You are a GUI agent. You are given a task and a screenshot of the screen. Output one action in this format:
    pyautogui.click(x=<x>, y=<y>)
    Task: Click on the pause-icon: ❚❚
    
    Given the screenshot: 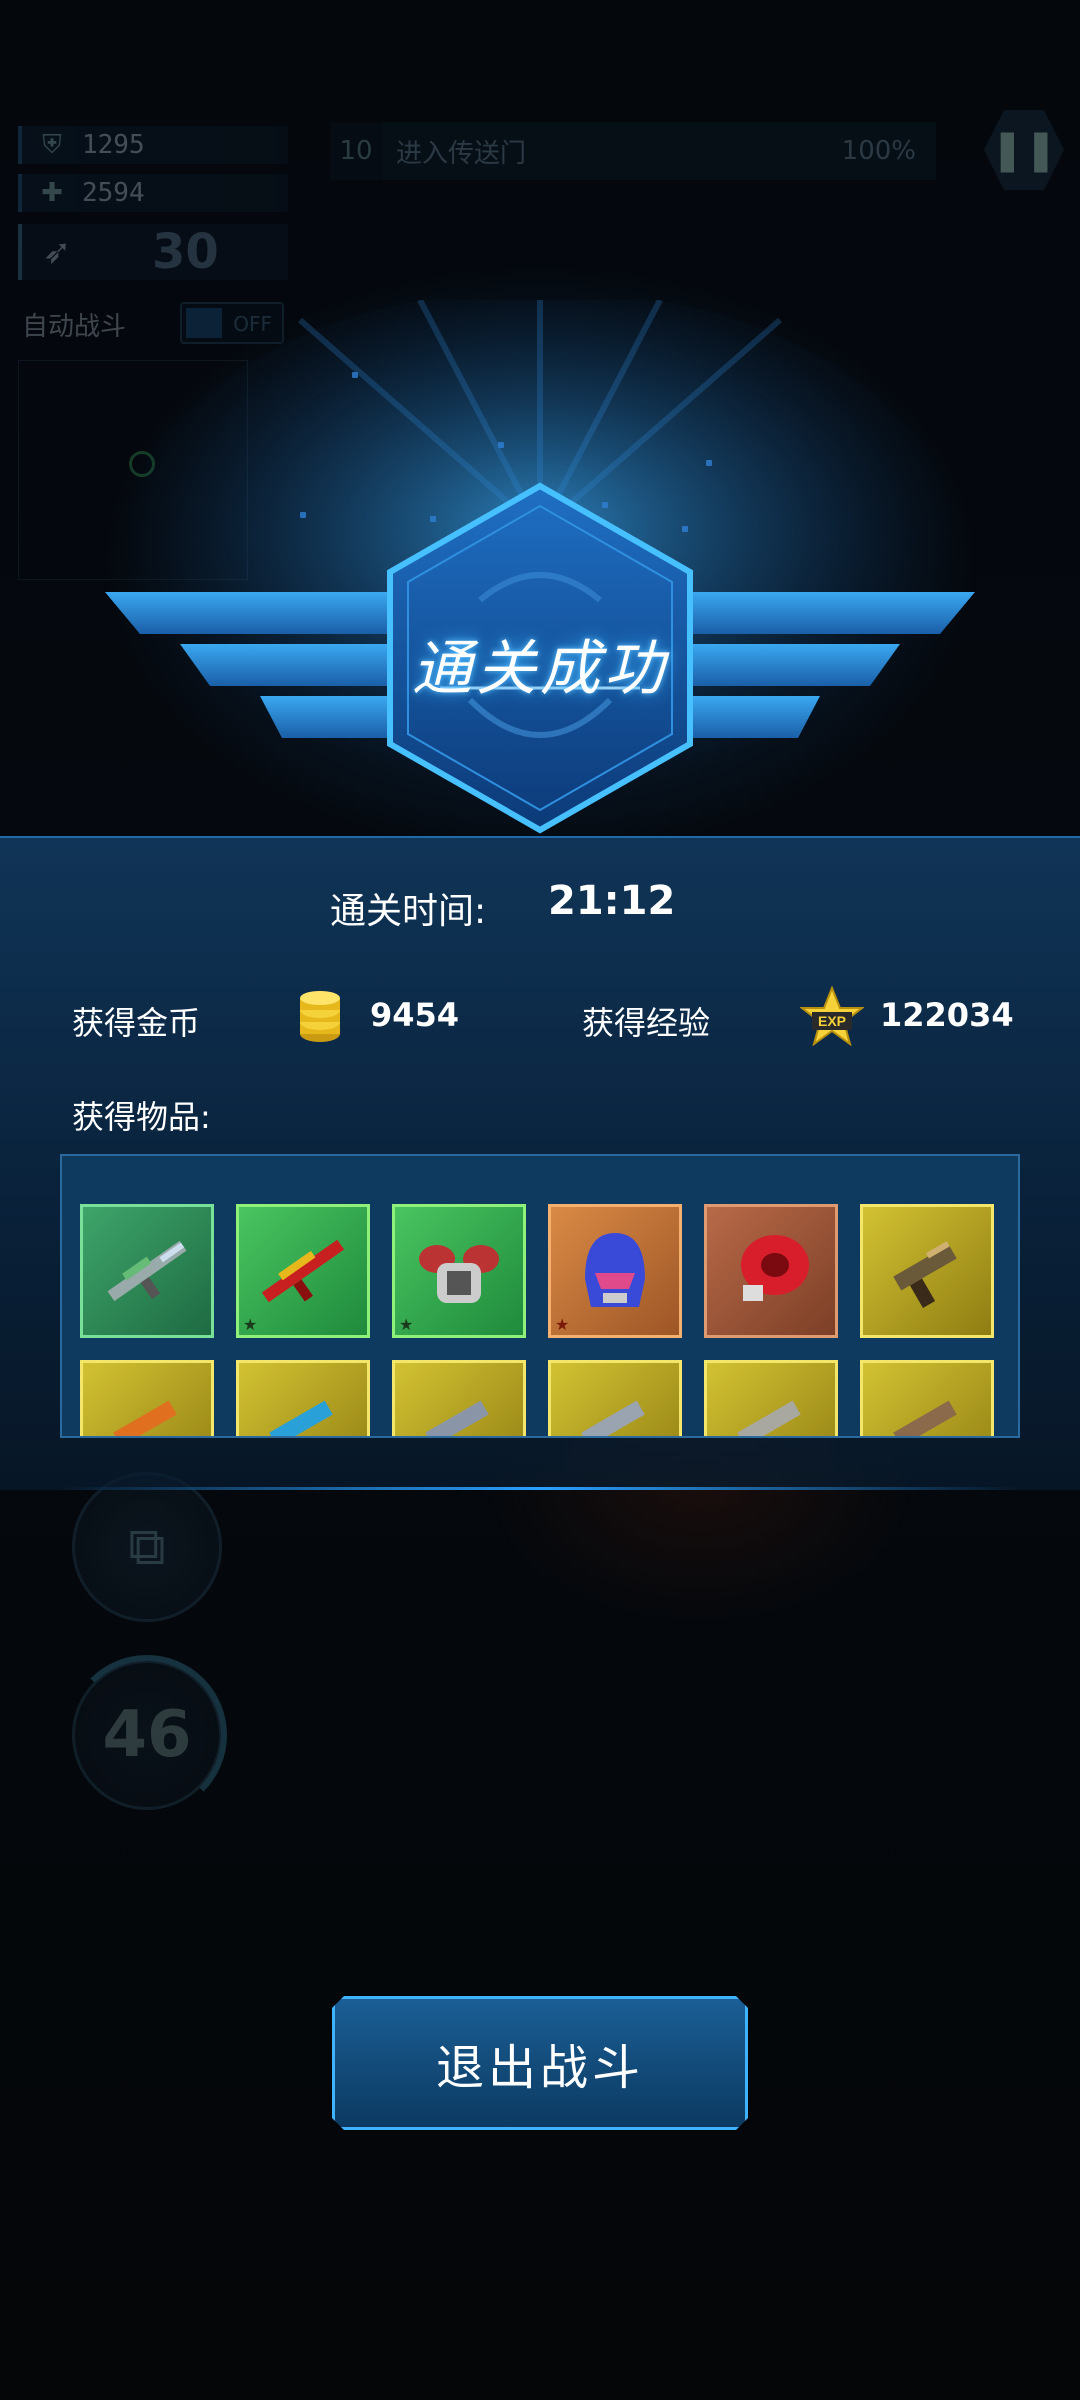 What is the action you would take?
    pyautogui.click(x=1024, y=150)
    